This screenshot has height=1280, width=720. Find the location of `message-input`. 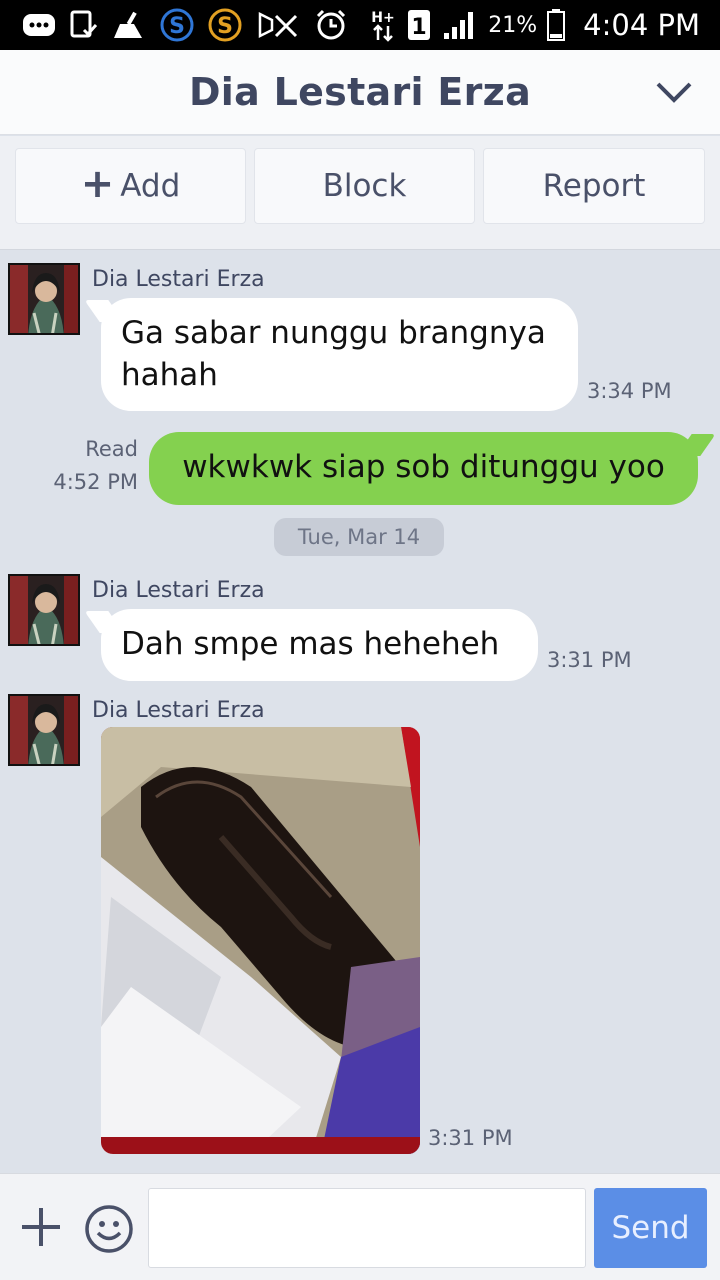

message-input is located at coordinates (367, 1228).